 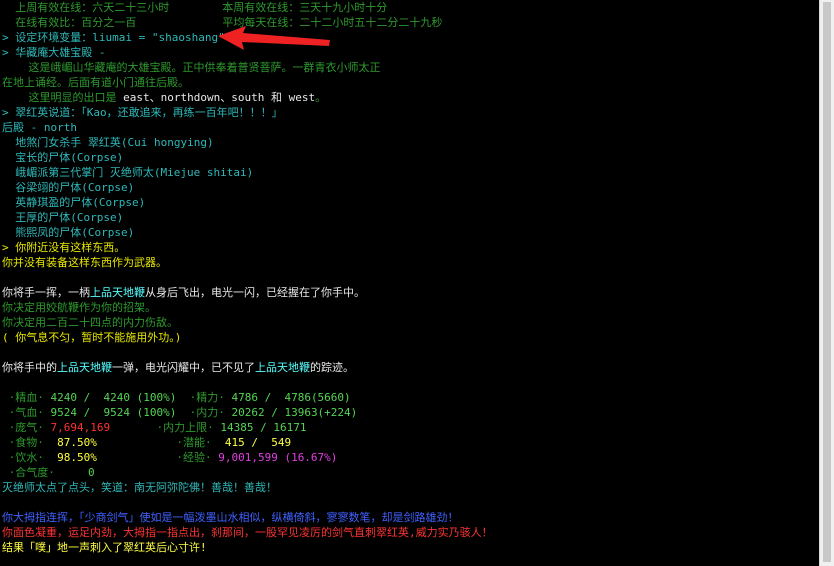 What do you see at coordinates (95, 82) in the screenshot?
I see `room-desc-2: 在地上诵经。后面有道小门通往后殿。` at bounding box center [95, 82].